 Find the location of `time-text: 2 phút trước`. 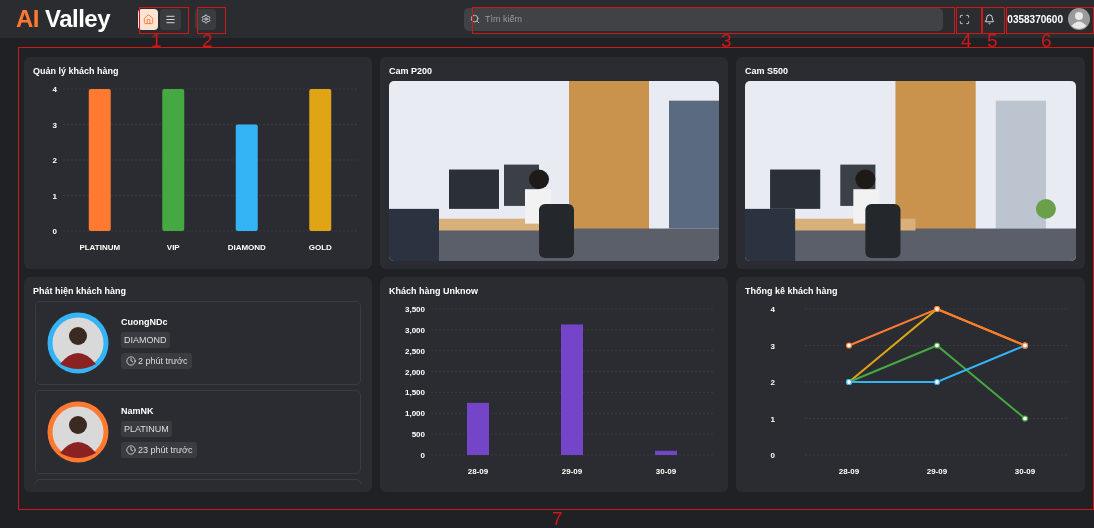

time-text: 2 phút trước is located at coordinates (163, 361).